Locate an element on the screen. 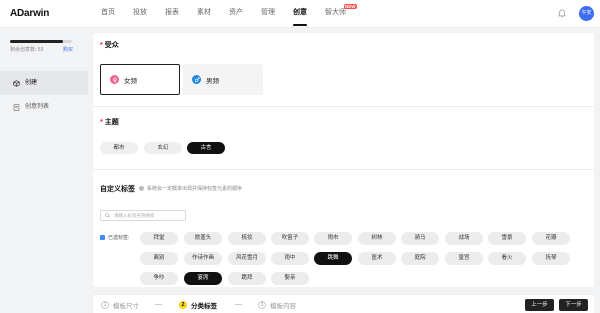 This screenshot has height=313, width=600. step-number: 2 is located at coordinates (183, 305).